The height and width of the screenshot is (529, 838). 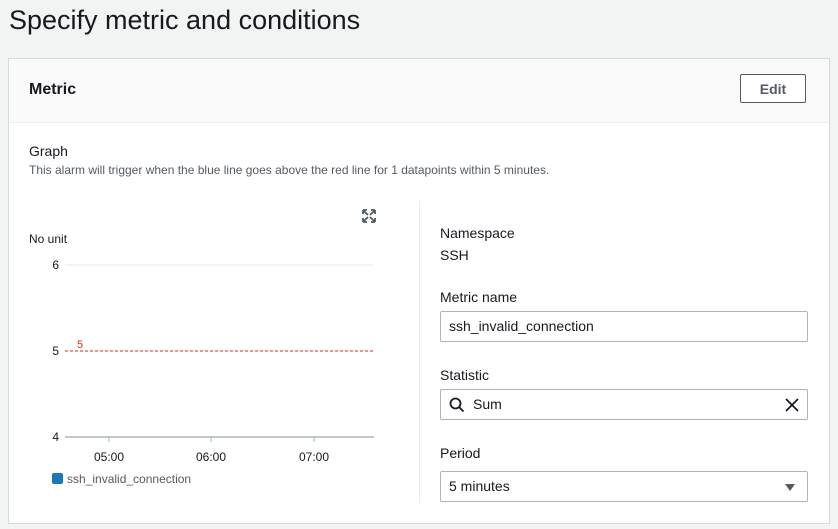 What do you see at coordinates (419, 352) in the screenshot?
I see `panel-divider` at bounding box center [419, 352].